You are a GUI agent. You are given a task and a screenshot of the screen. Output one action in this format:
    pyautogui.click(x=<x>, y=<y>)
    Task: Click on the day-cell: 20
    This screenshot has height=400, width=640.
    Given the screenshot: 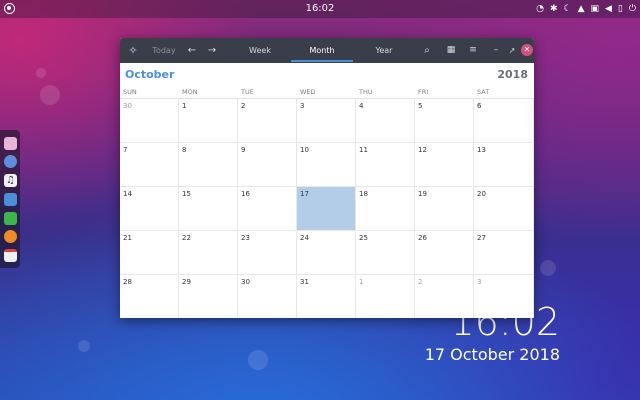 What is the action you would take?
    pyautogui.click(x=504, y=209)
    